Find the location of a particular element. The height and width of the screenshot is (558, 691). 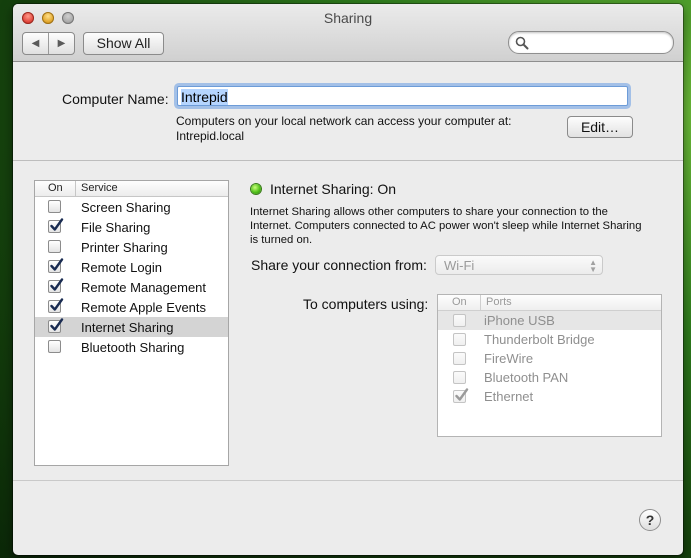

port-label: Bluetooth PAN is located at coordinates (526, 377).